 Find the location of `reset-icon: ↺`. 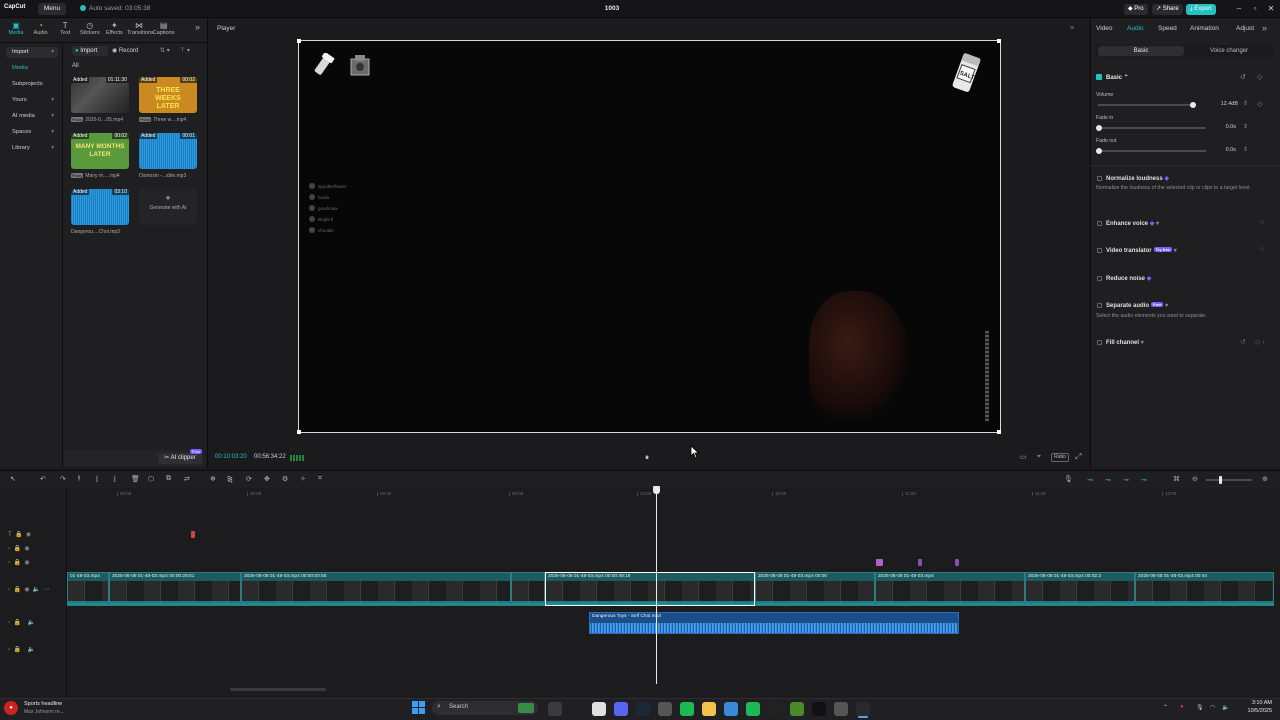

reset-icon: ↺ is located at coordinates (1243, 342).